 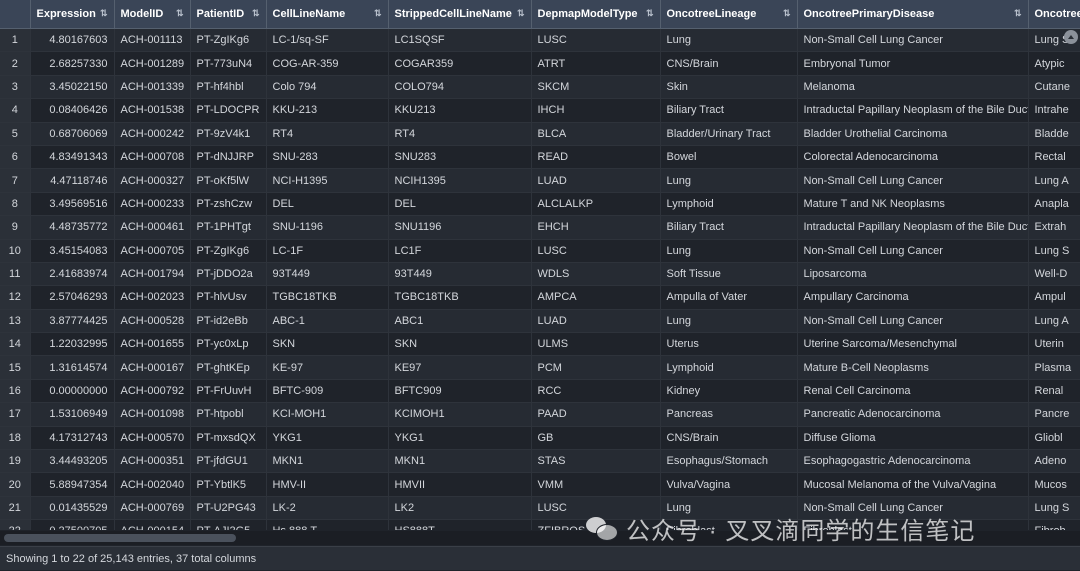 What do you see at coordinates (728, 110) in the screenshot?
I see `table-cell: Biliary Tract` at bounding box center [728, 110].